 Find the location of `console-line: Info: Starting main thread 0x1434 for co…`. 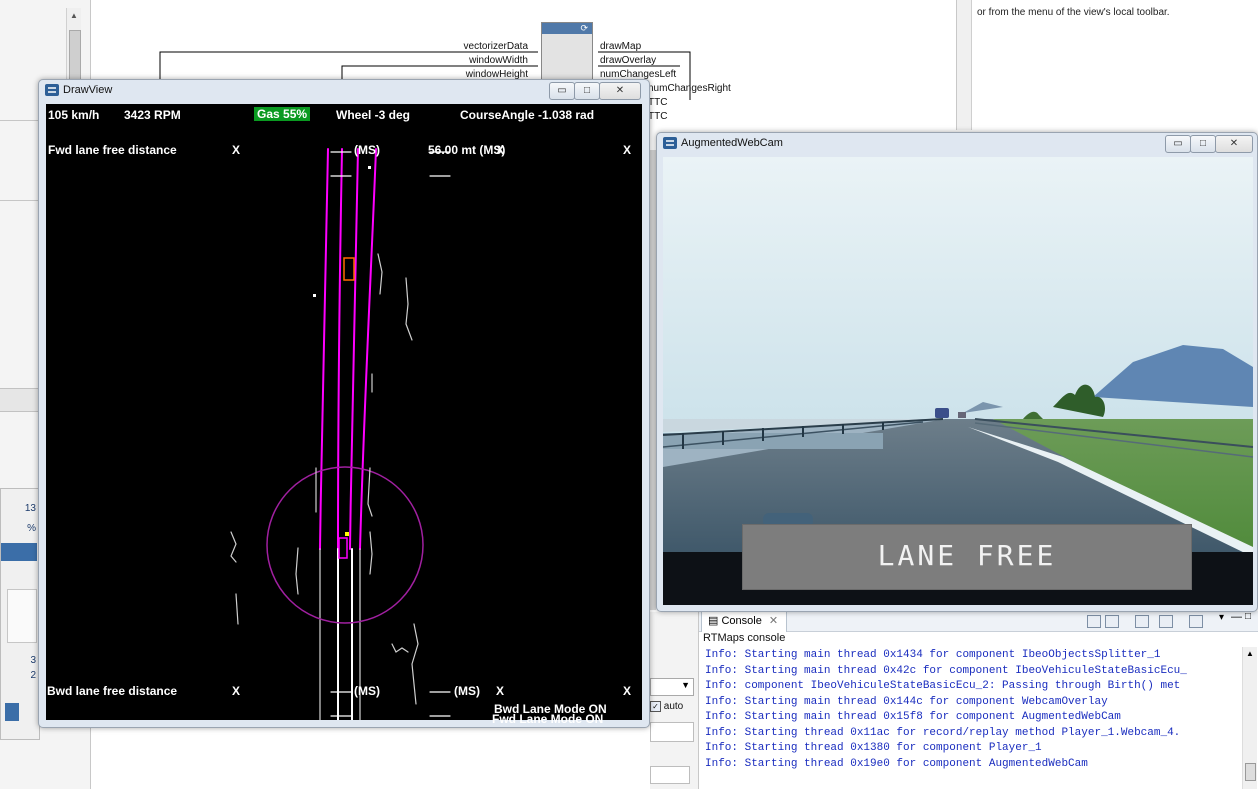

console-line: Info: Starting main thread 0x1434 for co… is located at coordinates (933, 655).